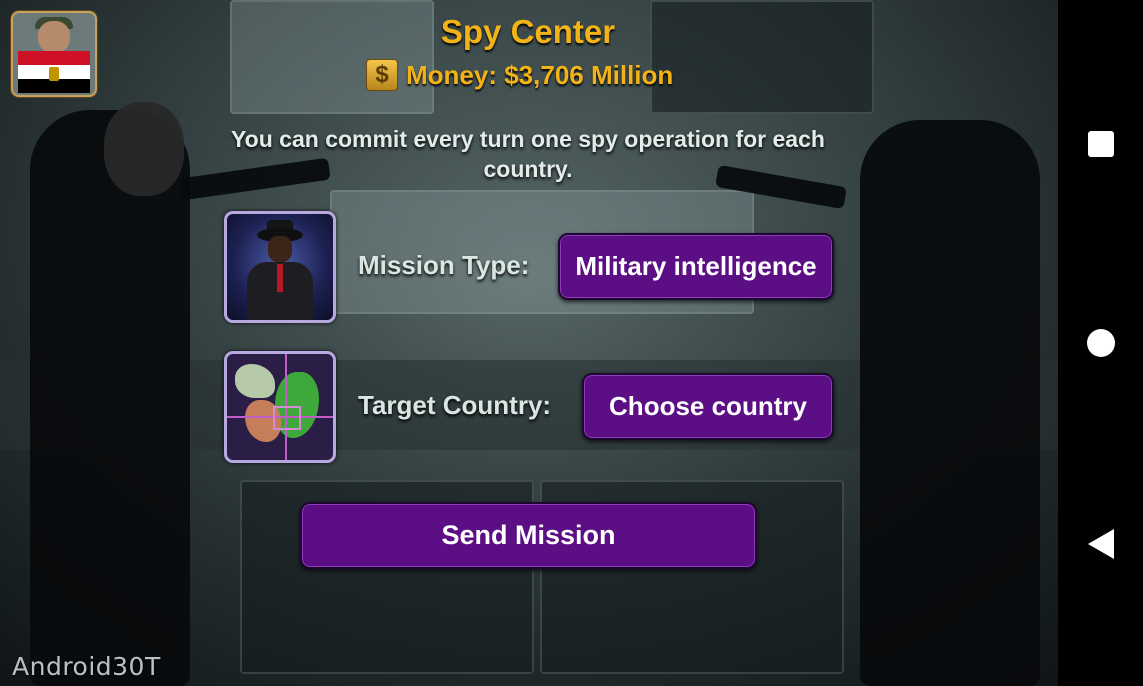 The image size is (1143, 686). What do you see at coordinates (708, 406) in the screenshot?
I see `choose-country-button: Choose country` at bounding box center [708, 406].